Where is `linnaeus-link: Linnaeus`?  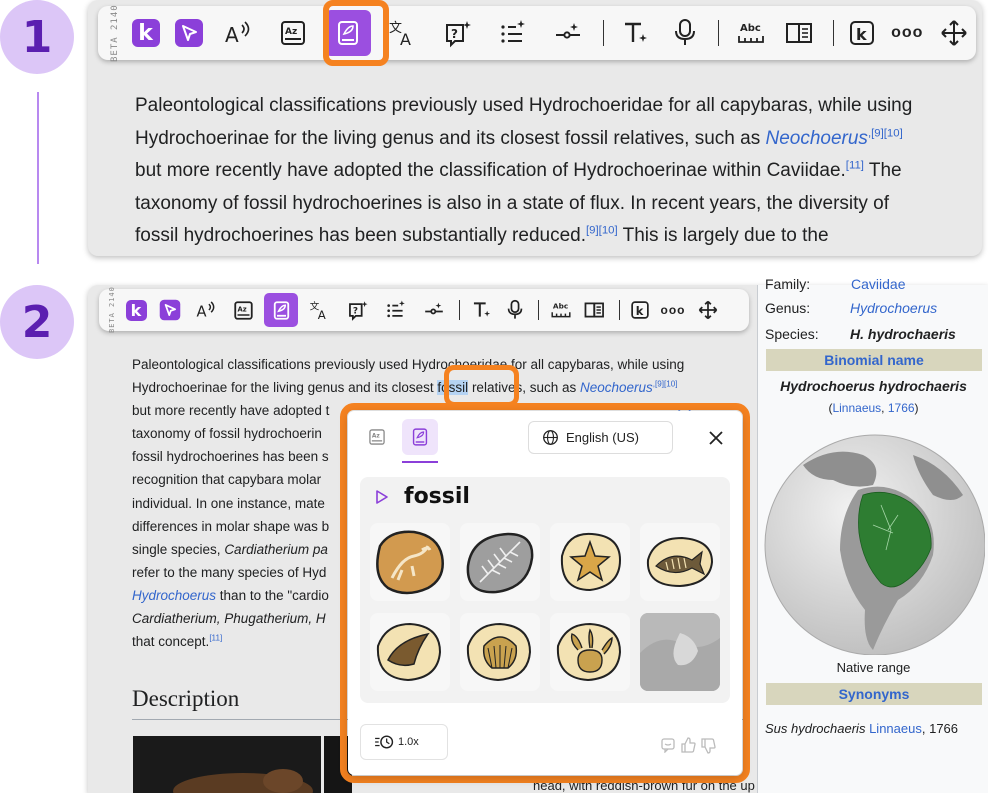
linnaeus-link: Linnaeus is located at coordinates (856, 408).